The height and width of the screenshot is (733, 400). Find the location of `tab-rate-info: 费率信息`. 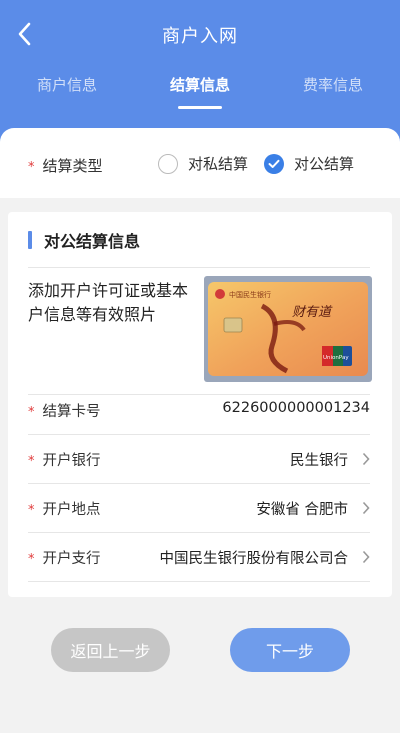

tab-rate-info: 费率信息 is located at coordinates (333, 84).